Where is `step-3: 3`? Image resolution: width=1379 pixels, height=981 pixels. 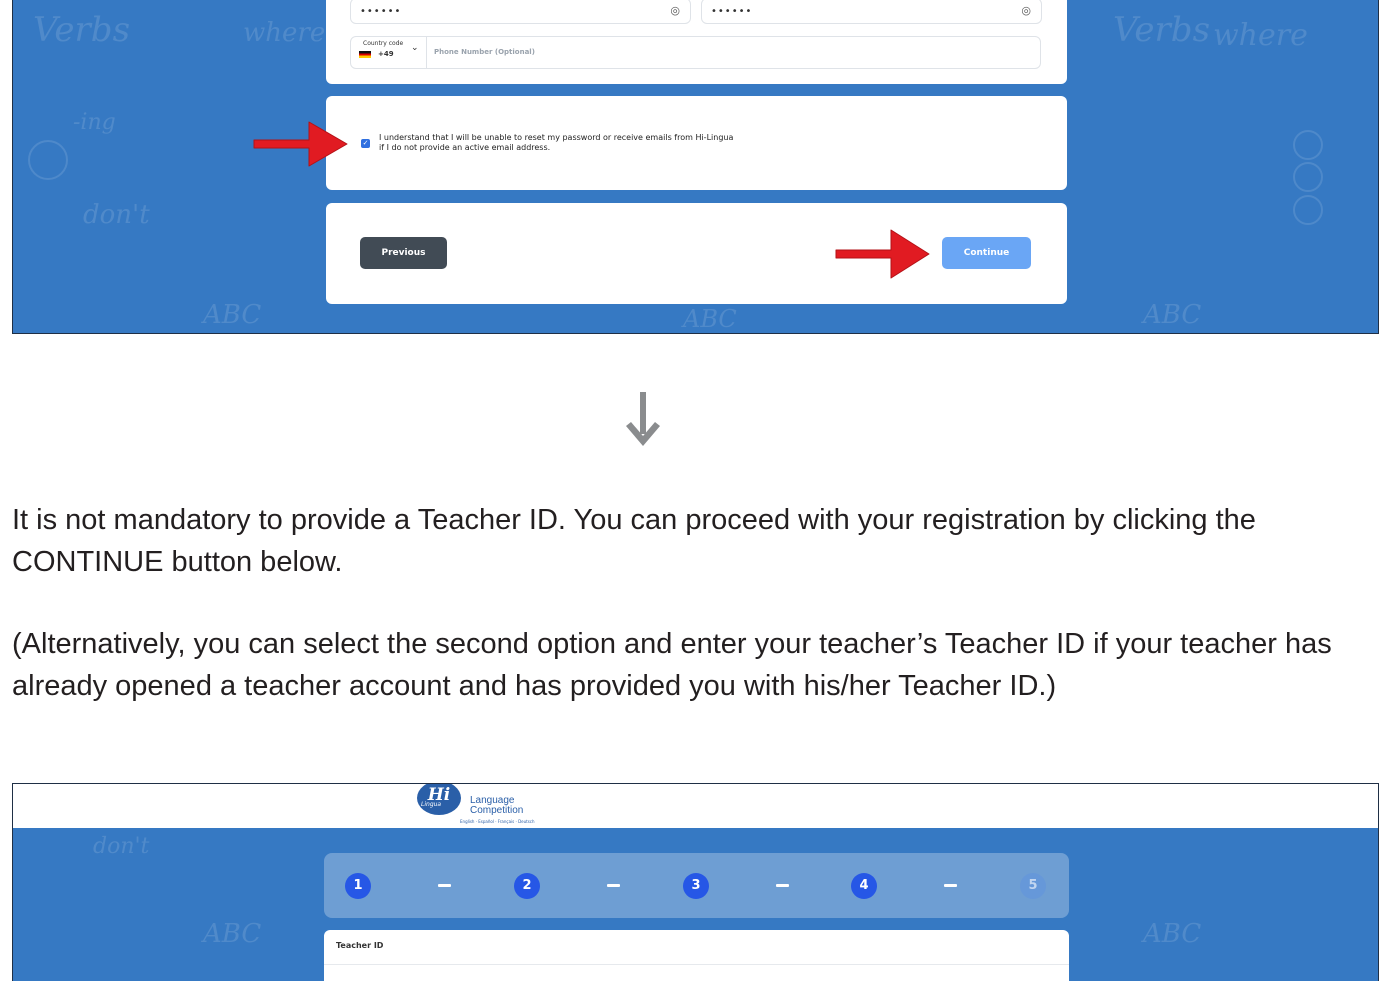
step-3: 3 is located at coordinates (696, 886).